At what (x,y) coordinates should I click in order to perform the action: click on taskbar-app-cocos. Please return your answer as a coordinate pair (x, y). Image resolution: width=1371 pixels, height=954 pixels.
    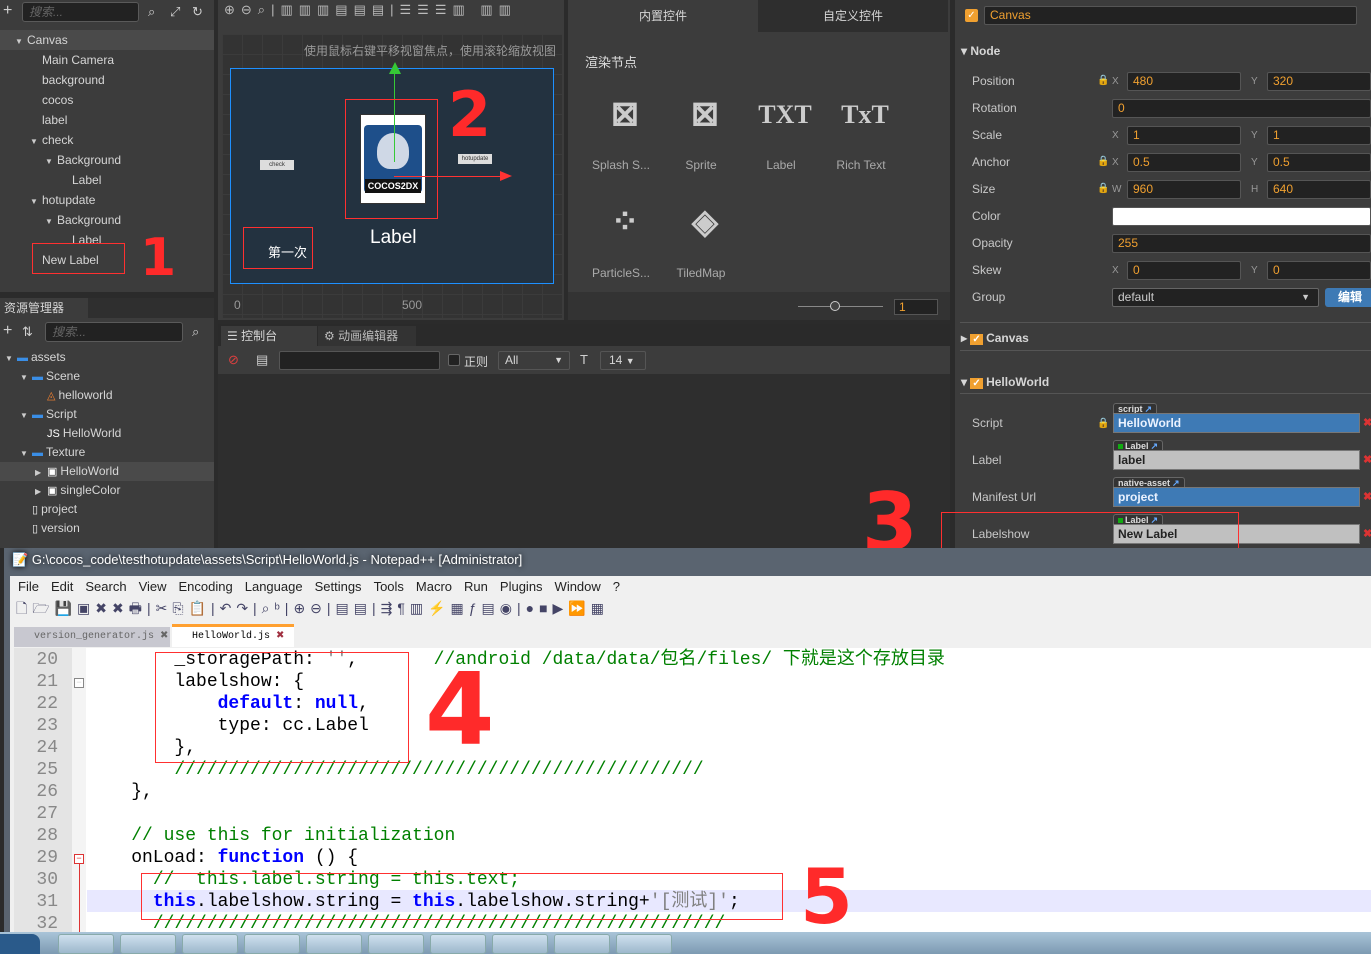
    Looking at the image, I should click on (210, 944).